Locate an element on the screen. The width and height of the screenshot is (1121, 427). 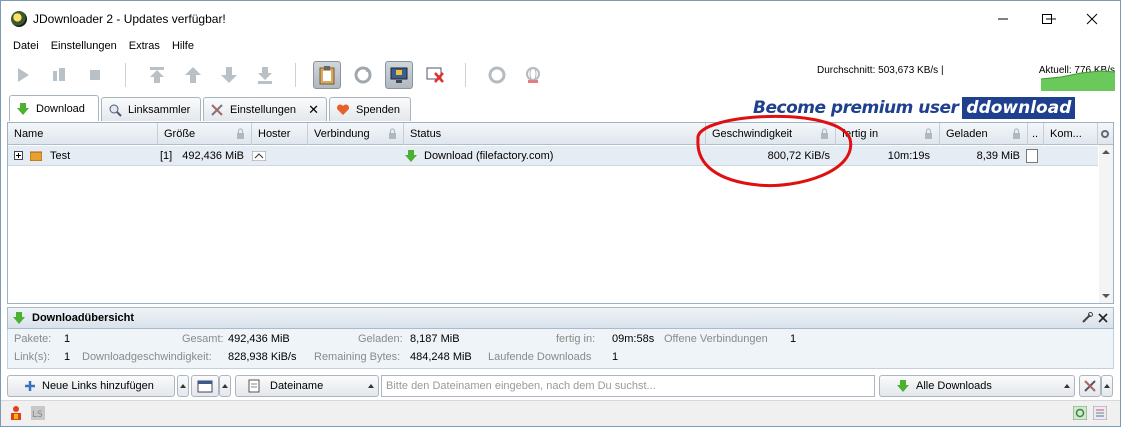
menu-extras: Extras is located at coordinates (144, 47).